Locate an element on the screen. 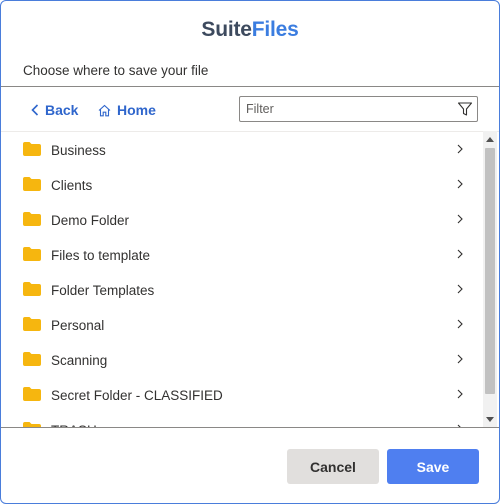 The width and height of the screenshot is (500, 504). scroll-thumb is located at coordinates (490, 271).